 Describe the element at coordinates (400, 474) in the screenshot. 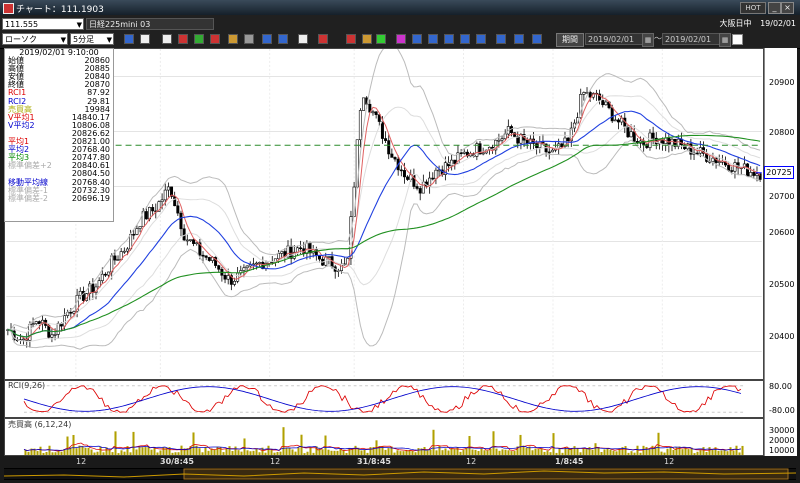

I see `history-scrollbar` at that location.